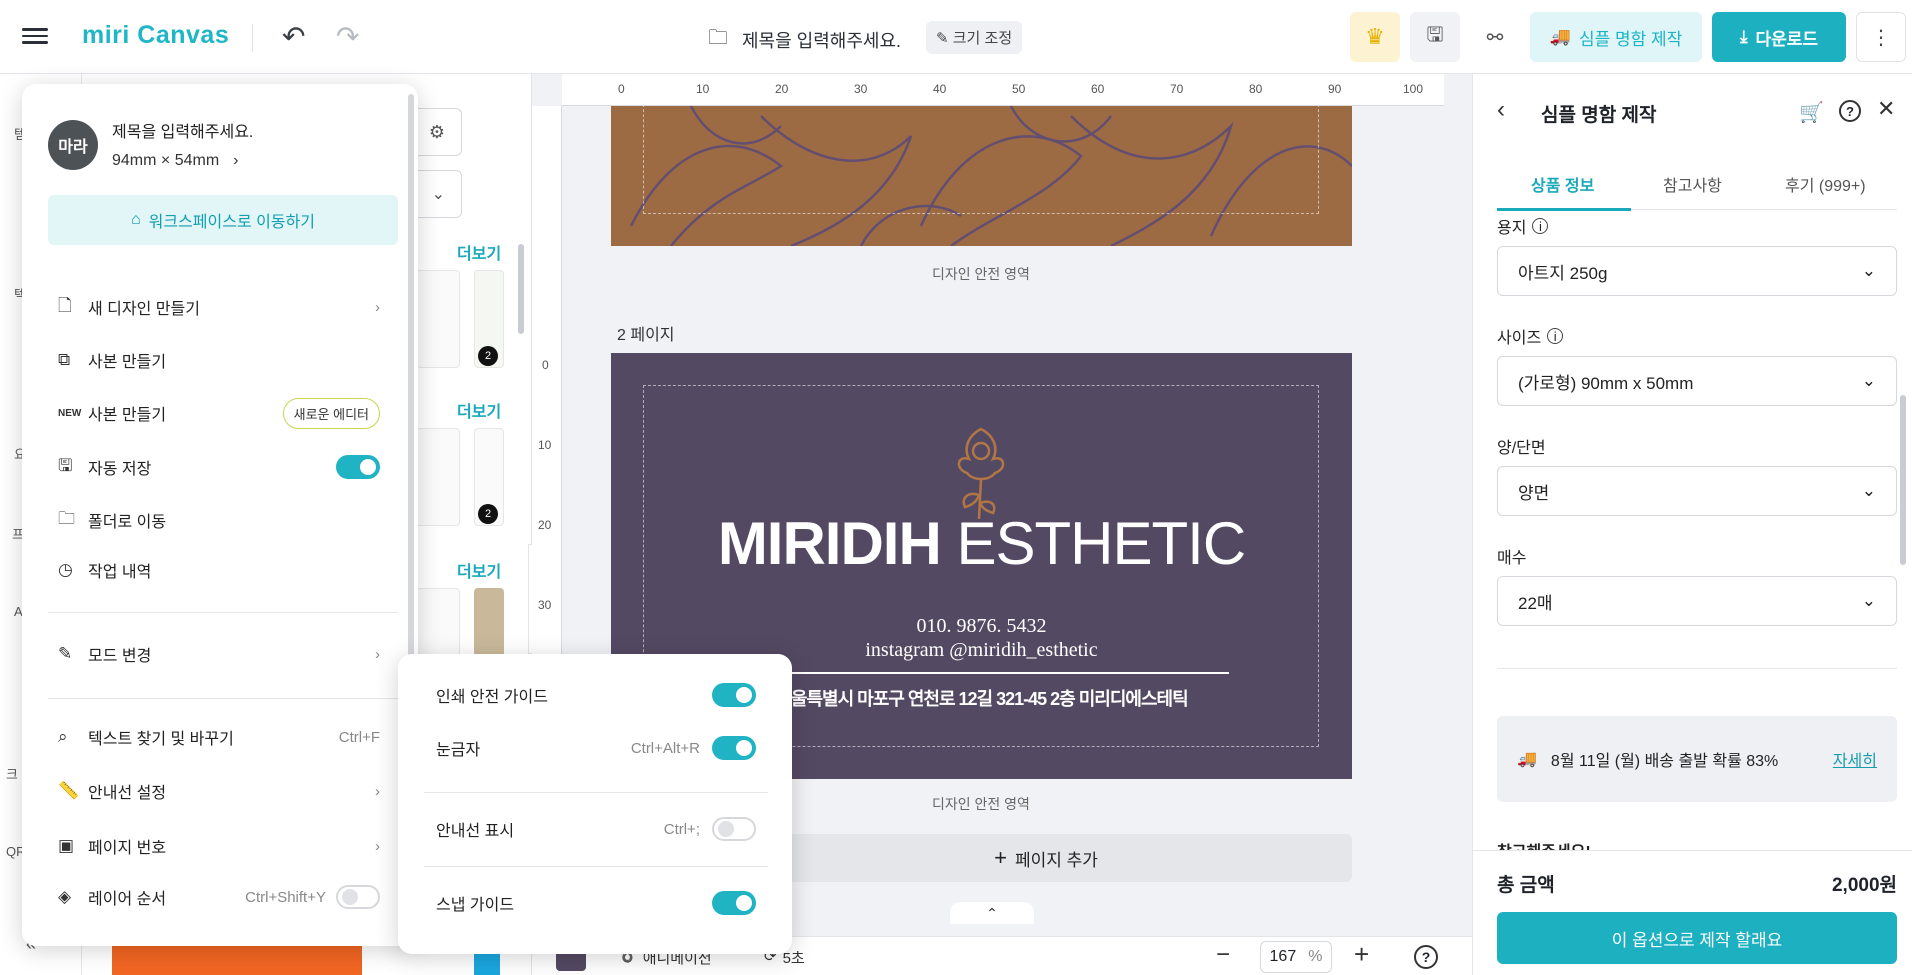  What do you see at coordinates (1435, 37) in the screenshot?
I see `save-icon: 🖫` at bounding box center [1435, 37].